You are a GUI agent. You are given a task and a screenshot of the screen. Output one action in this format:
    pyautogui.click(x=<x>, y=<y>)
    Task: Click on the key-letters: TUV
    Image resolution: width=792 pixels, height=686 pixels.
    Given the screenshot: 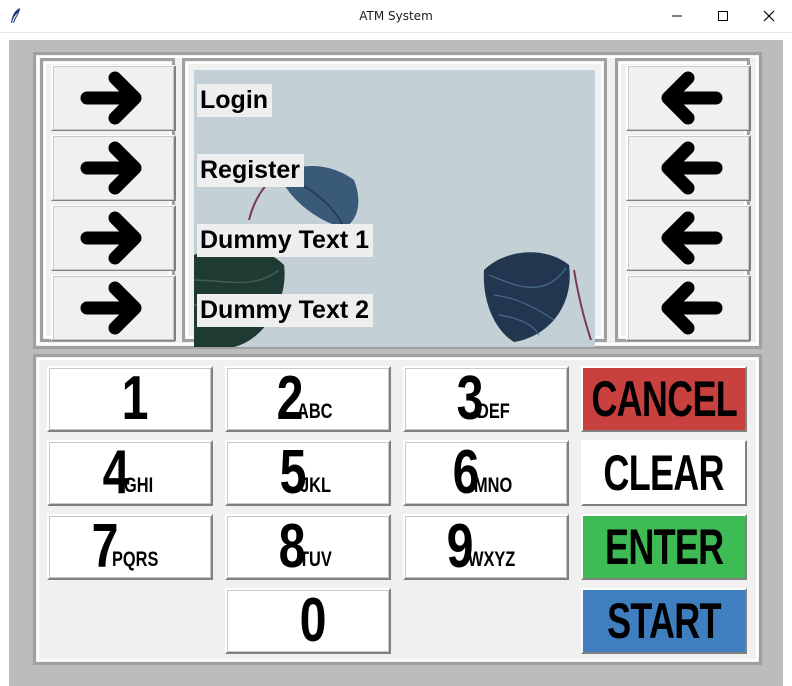 What is the action you would take?
    pyautogui.click(x=315, y=559)
    